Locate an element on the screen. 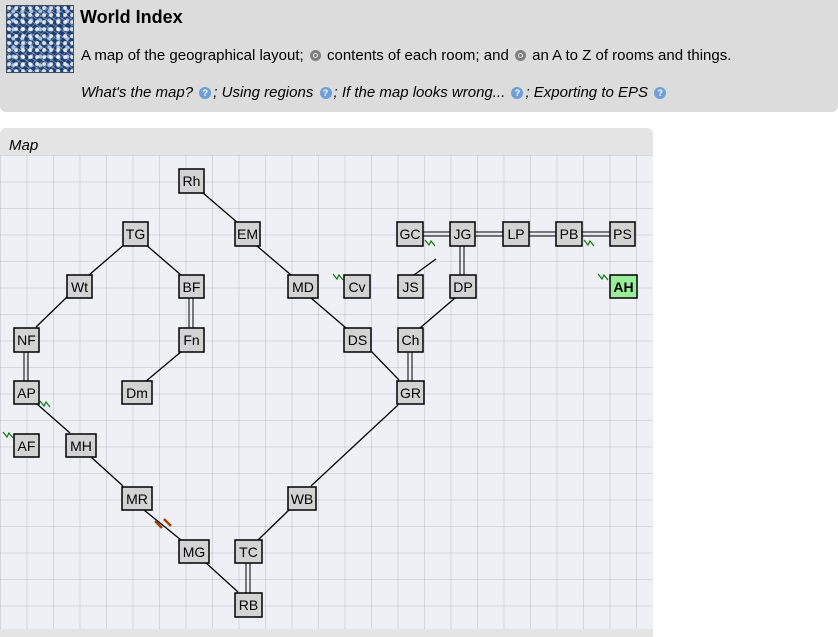 Image resolution: width=838 pixels, height=637 pixels. svg-text: JS is located at coordinates (410, 287).